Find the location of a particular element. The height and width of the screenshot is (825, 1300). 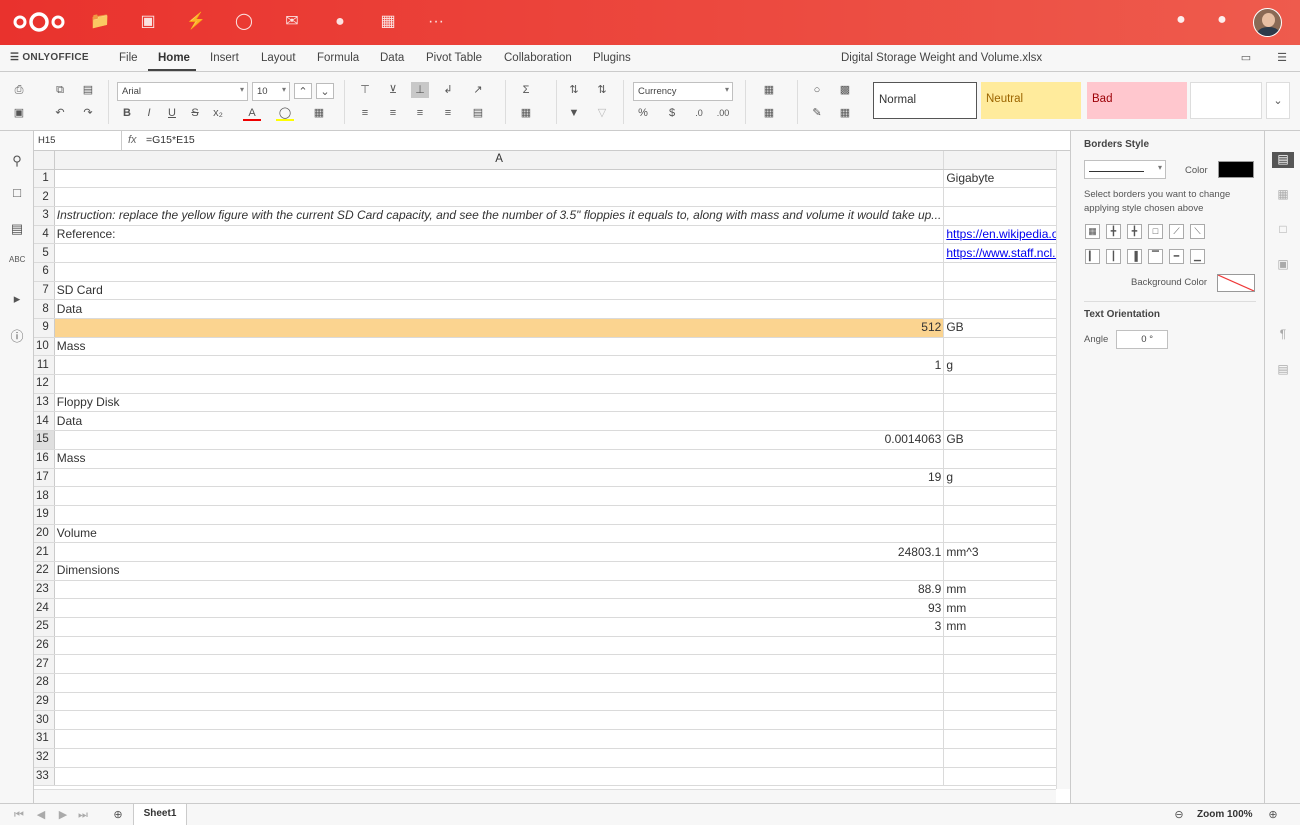

justify-icon: ≡ is located at coordinates (448, 113).